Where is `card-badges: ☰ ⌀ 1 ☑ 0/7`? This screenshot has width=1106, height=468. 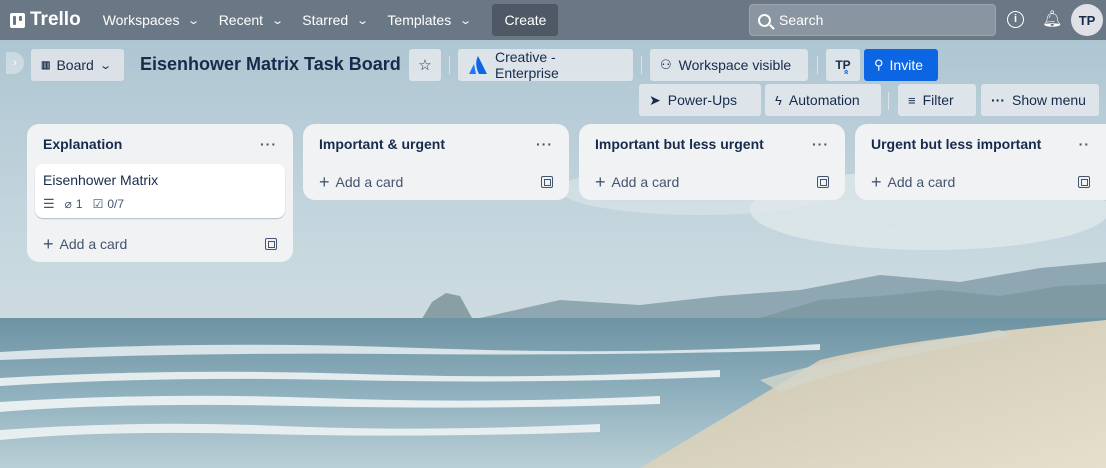
card-badges: ☰ ⌀ 1 ☑ 0/7 is located at coordinates (160, 204).